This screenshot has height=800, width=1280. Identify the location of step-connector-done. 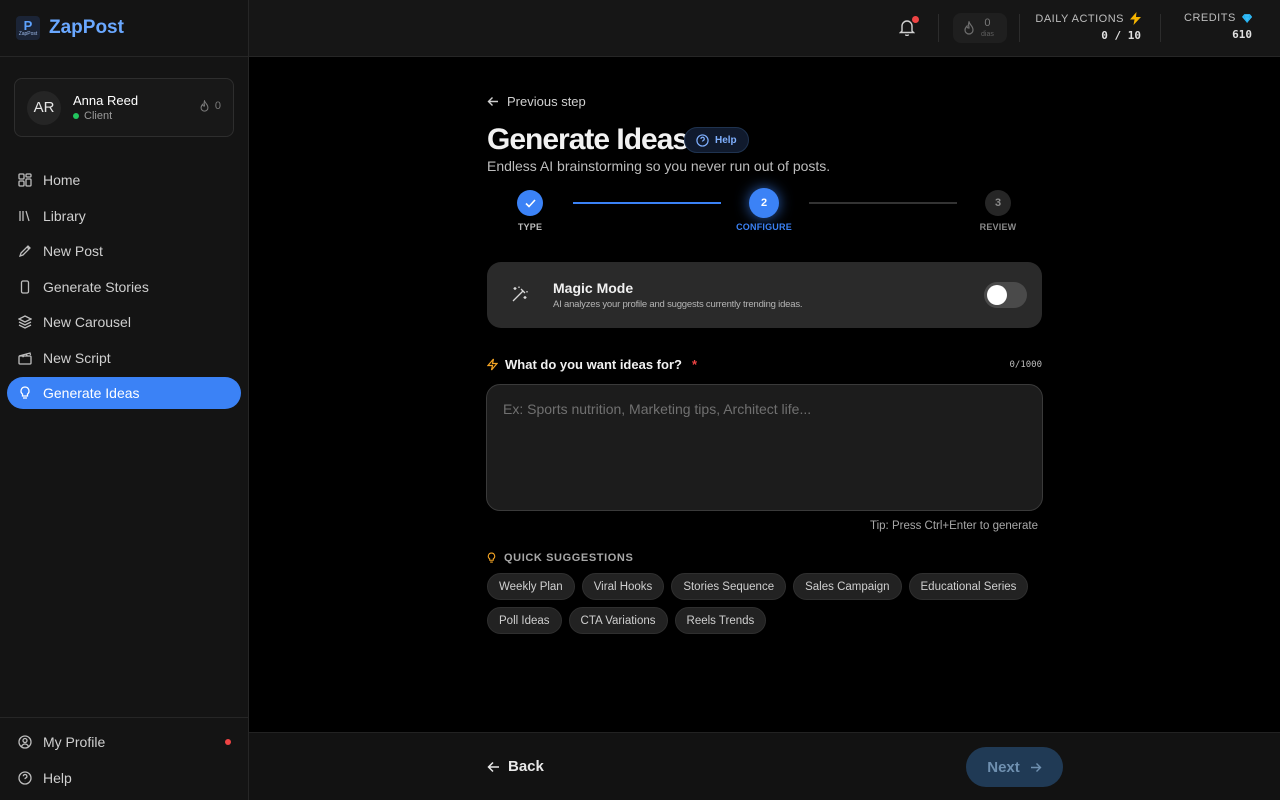
(647, 203).